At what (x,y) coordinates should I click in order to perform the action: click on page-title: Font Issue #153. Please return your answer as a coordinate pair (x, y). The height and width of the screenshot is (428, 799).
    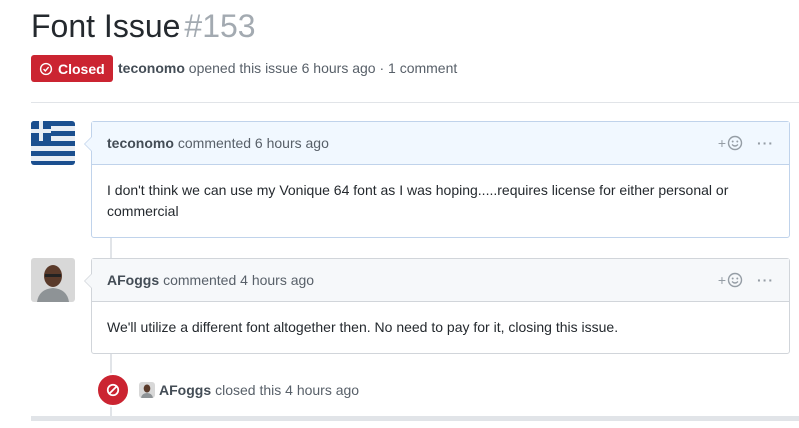
    Looking at the image, I should click on (143, 26).